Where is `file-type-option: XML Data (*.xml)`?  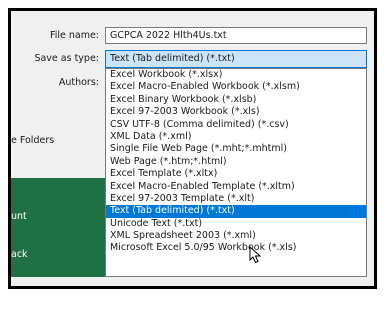 file-type-option: XML Data (*.xml) is located at coordinates (236, 137).